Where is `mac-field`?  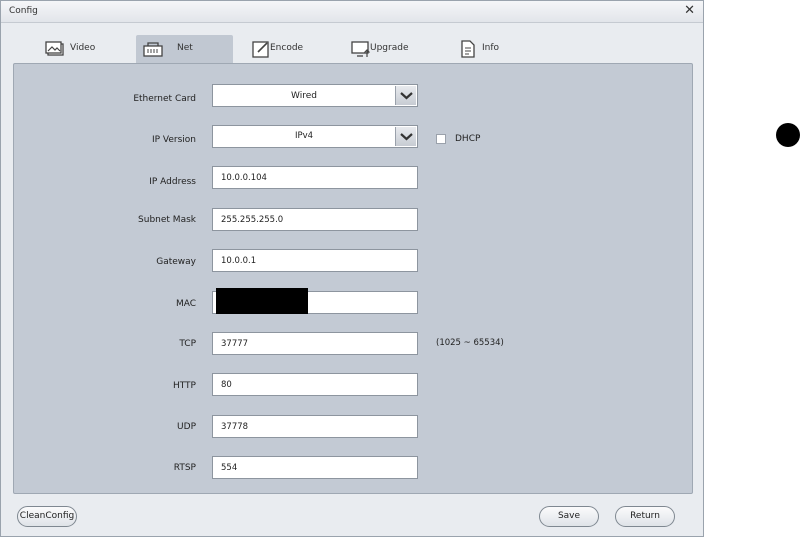 mac-field is located at coordinates (315, 301).